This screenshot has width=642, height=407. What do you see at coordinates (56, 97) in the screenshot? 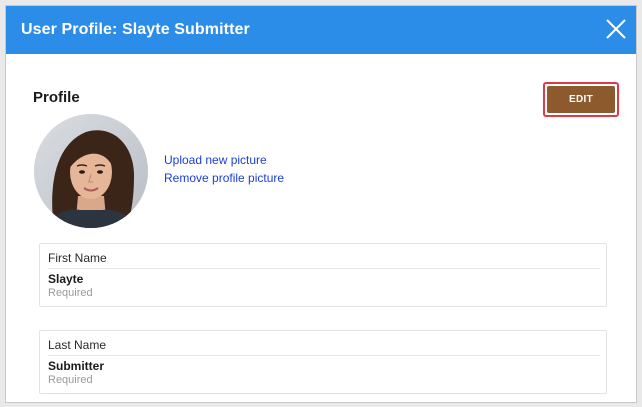
I see `profile-section-title: Profile` at bounding box center [56, 97].